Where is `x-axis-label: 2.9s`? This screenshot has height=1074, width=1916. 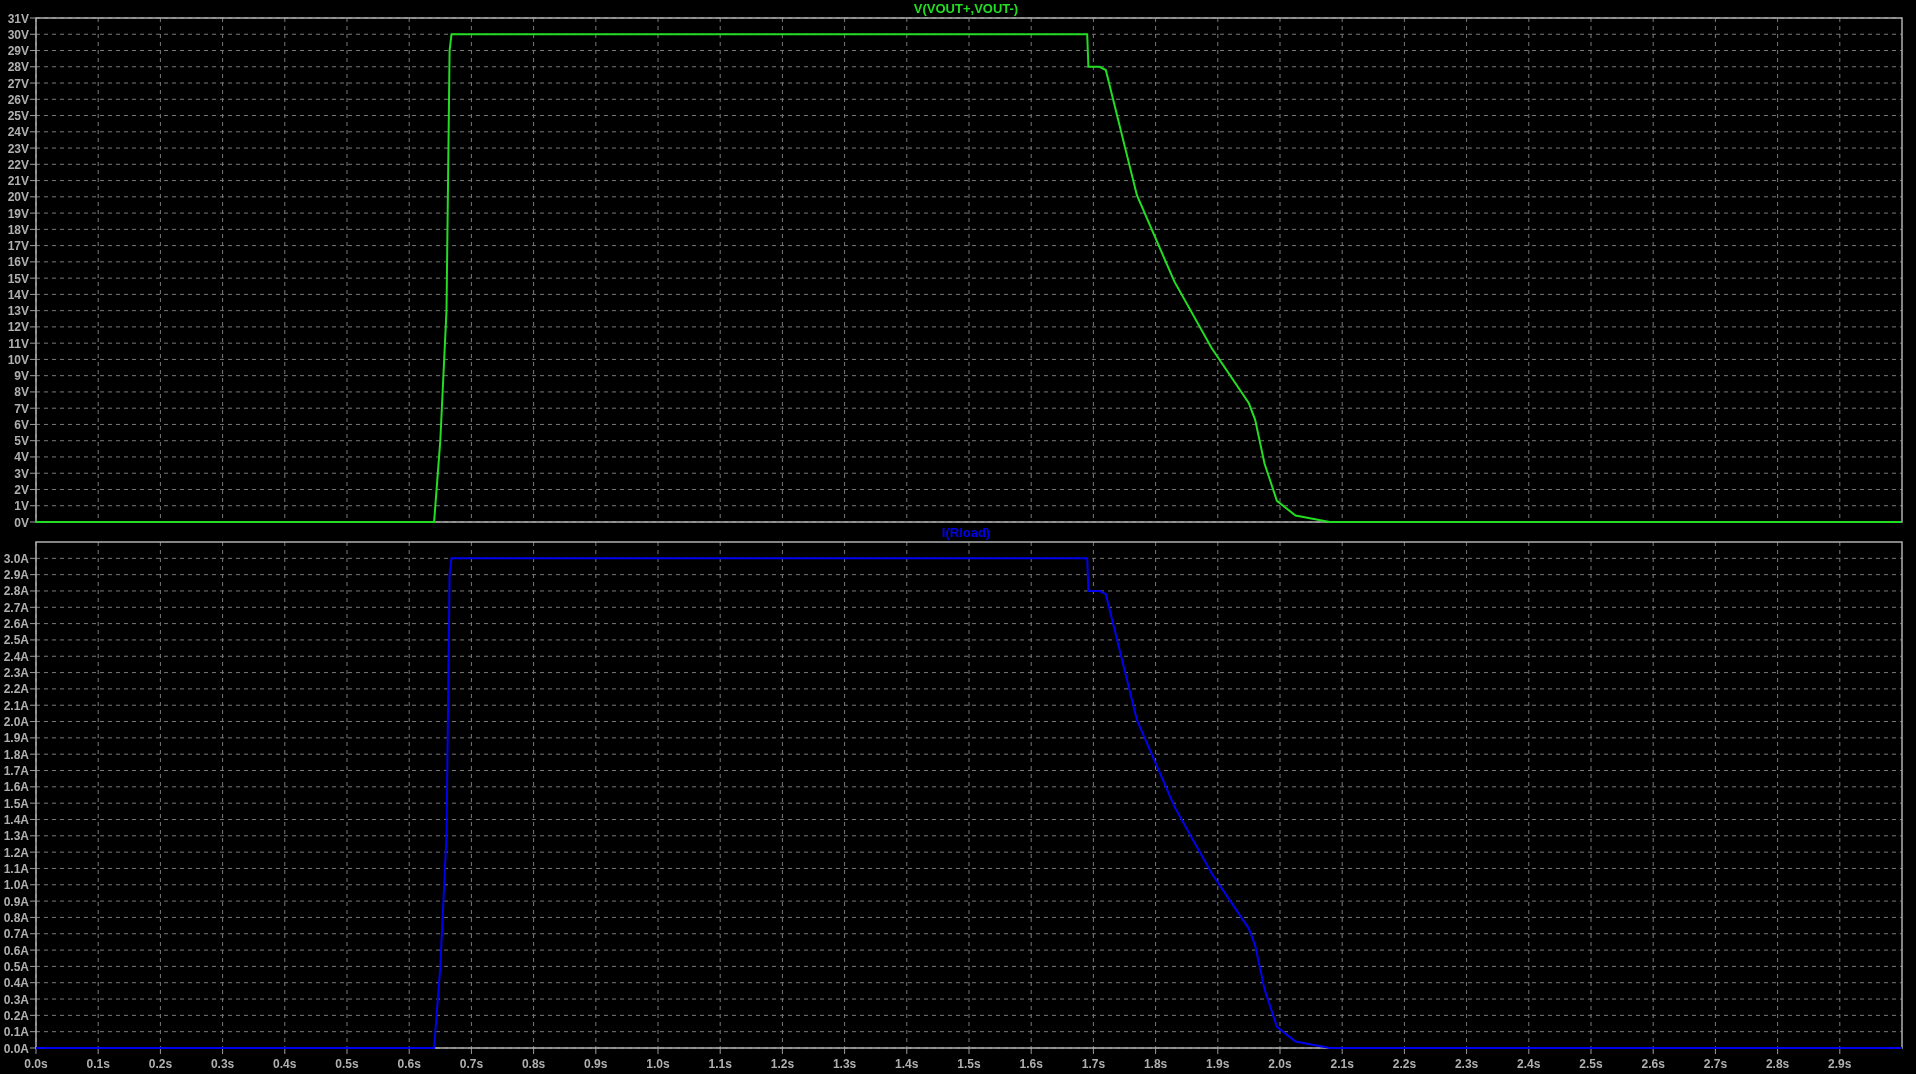 x-axis-label: 2.9s is located at coordinates (1840, 1064).